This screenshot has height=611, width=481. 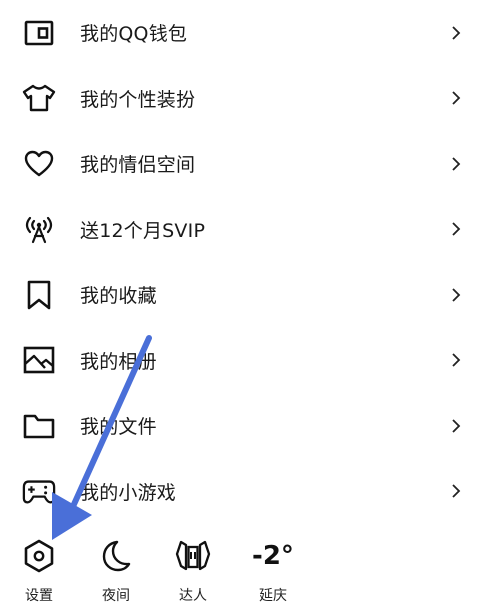 I want to click on settings-button: 设置, so click(x=39, y=571).